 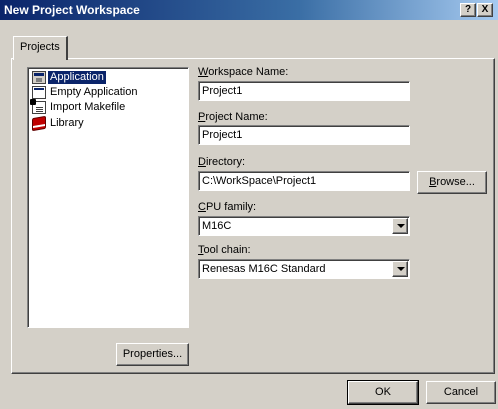 I want to click on list-item-import-makefile: Import Makefile, so click(x=78, y=106).